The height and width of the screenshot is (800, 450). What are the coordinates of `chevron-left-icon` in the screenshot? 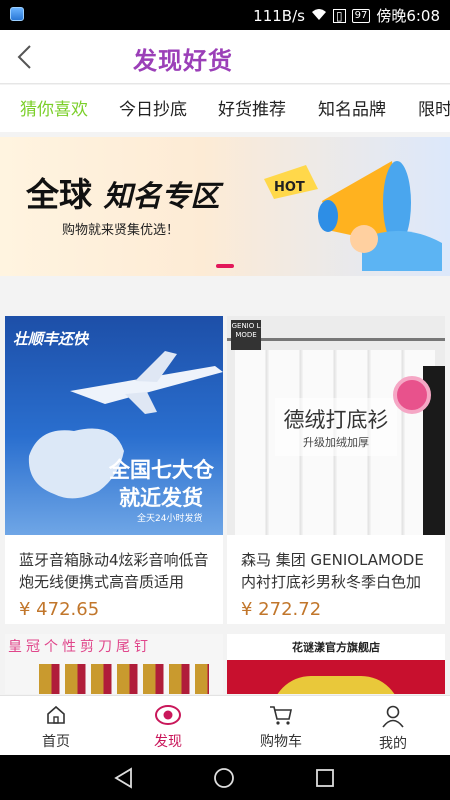 It's located at (24, 57).